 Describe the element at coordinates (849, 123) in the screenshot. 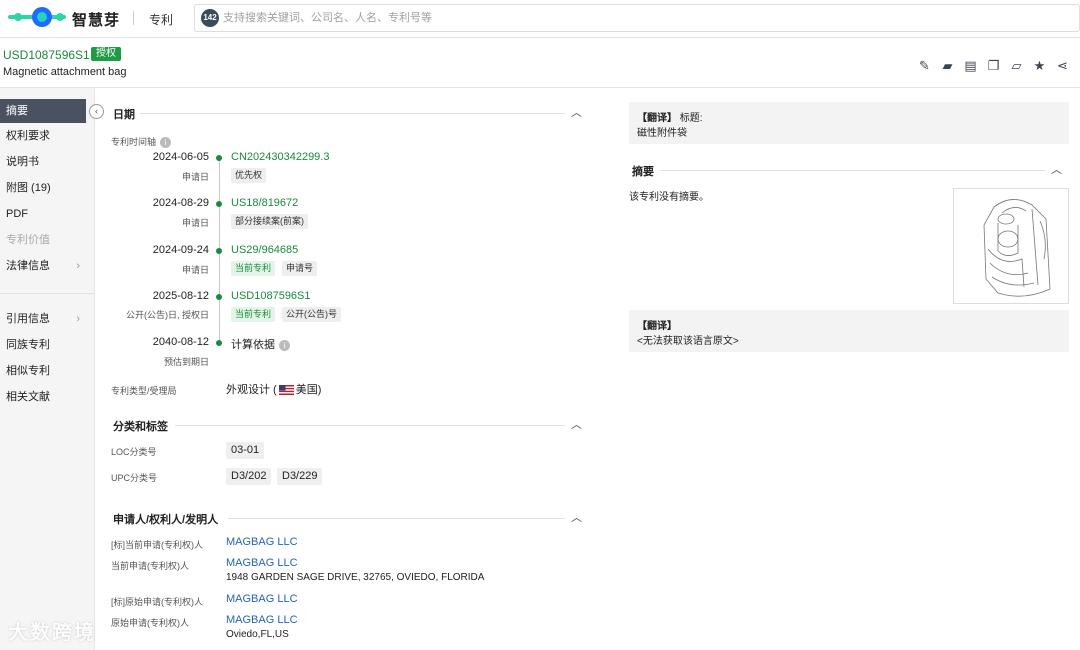

I see `title-translation-panel: 【翻译】 标题: 磁性附件袋` at that location.